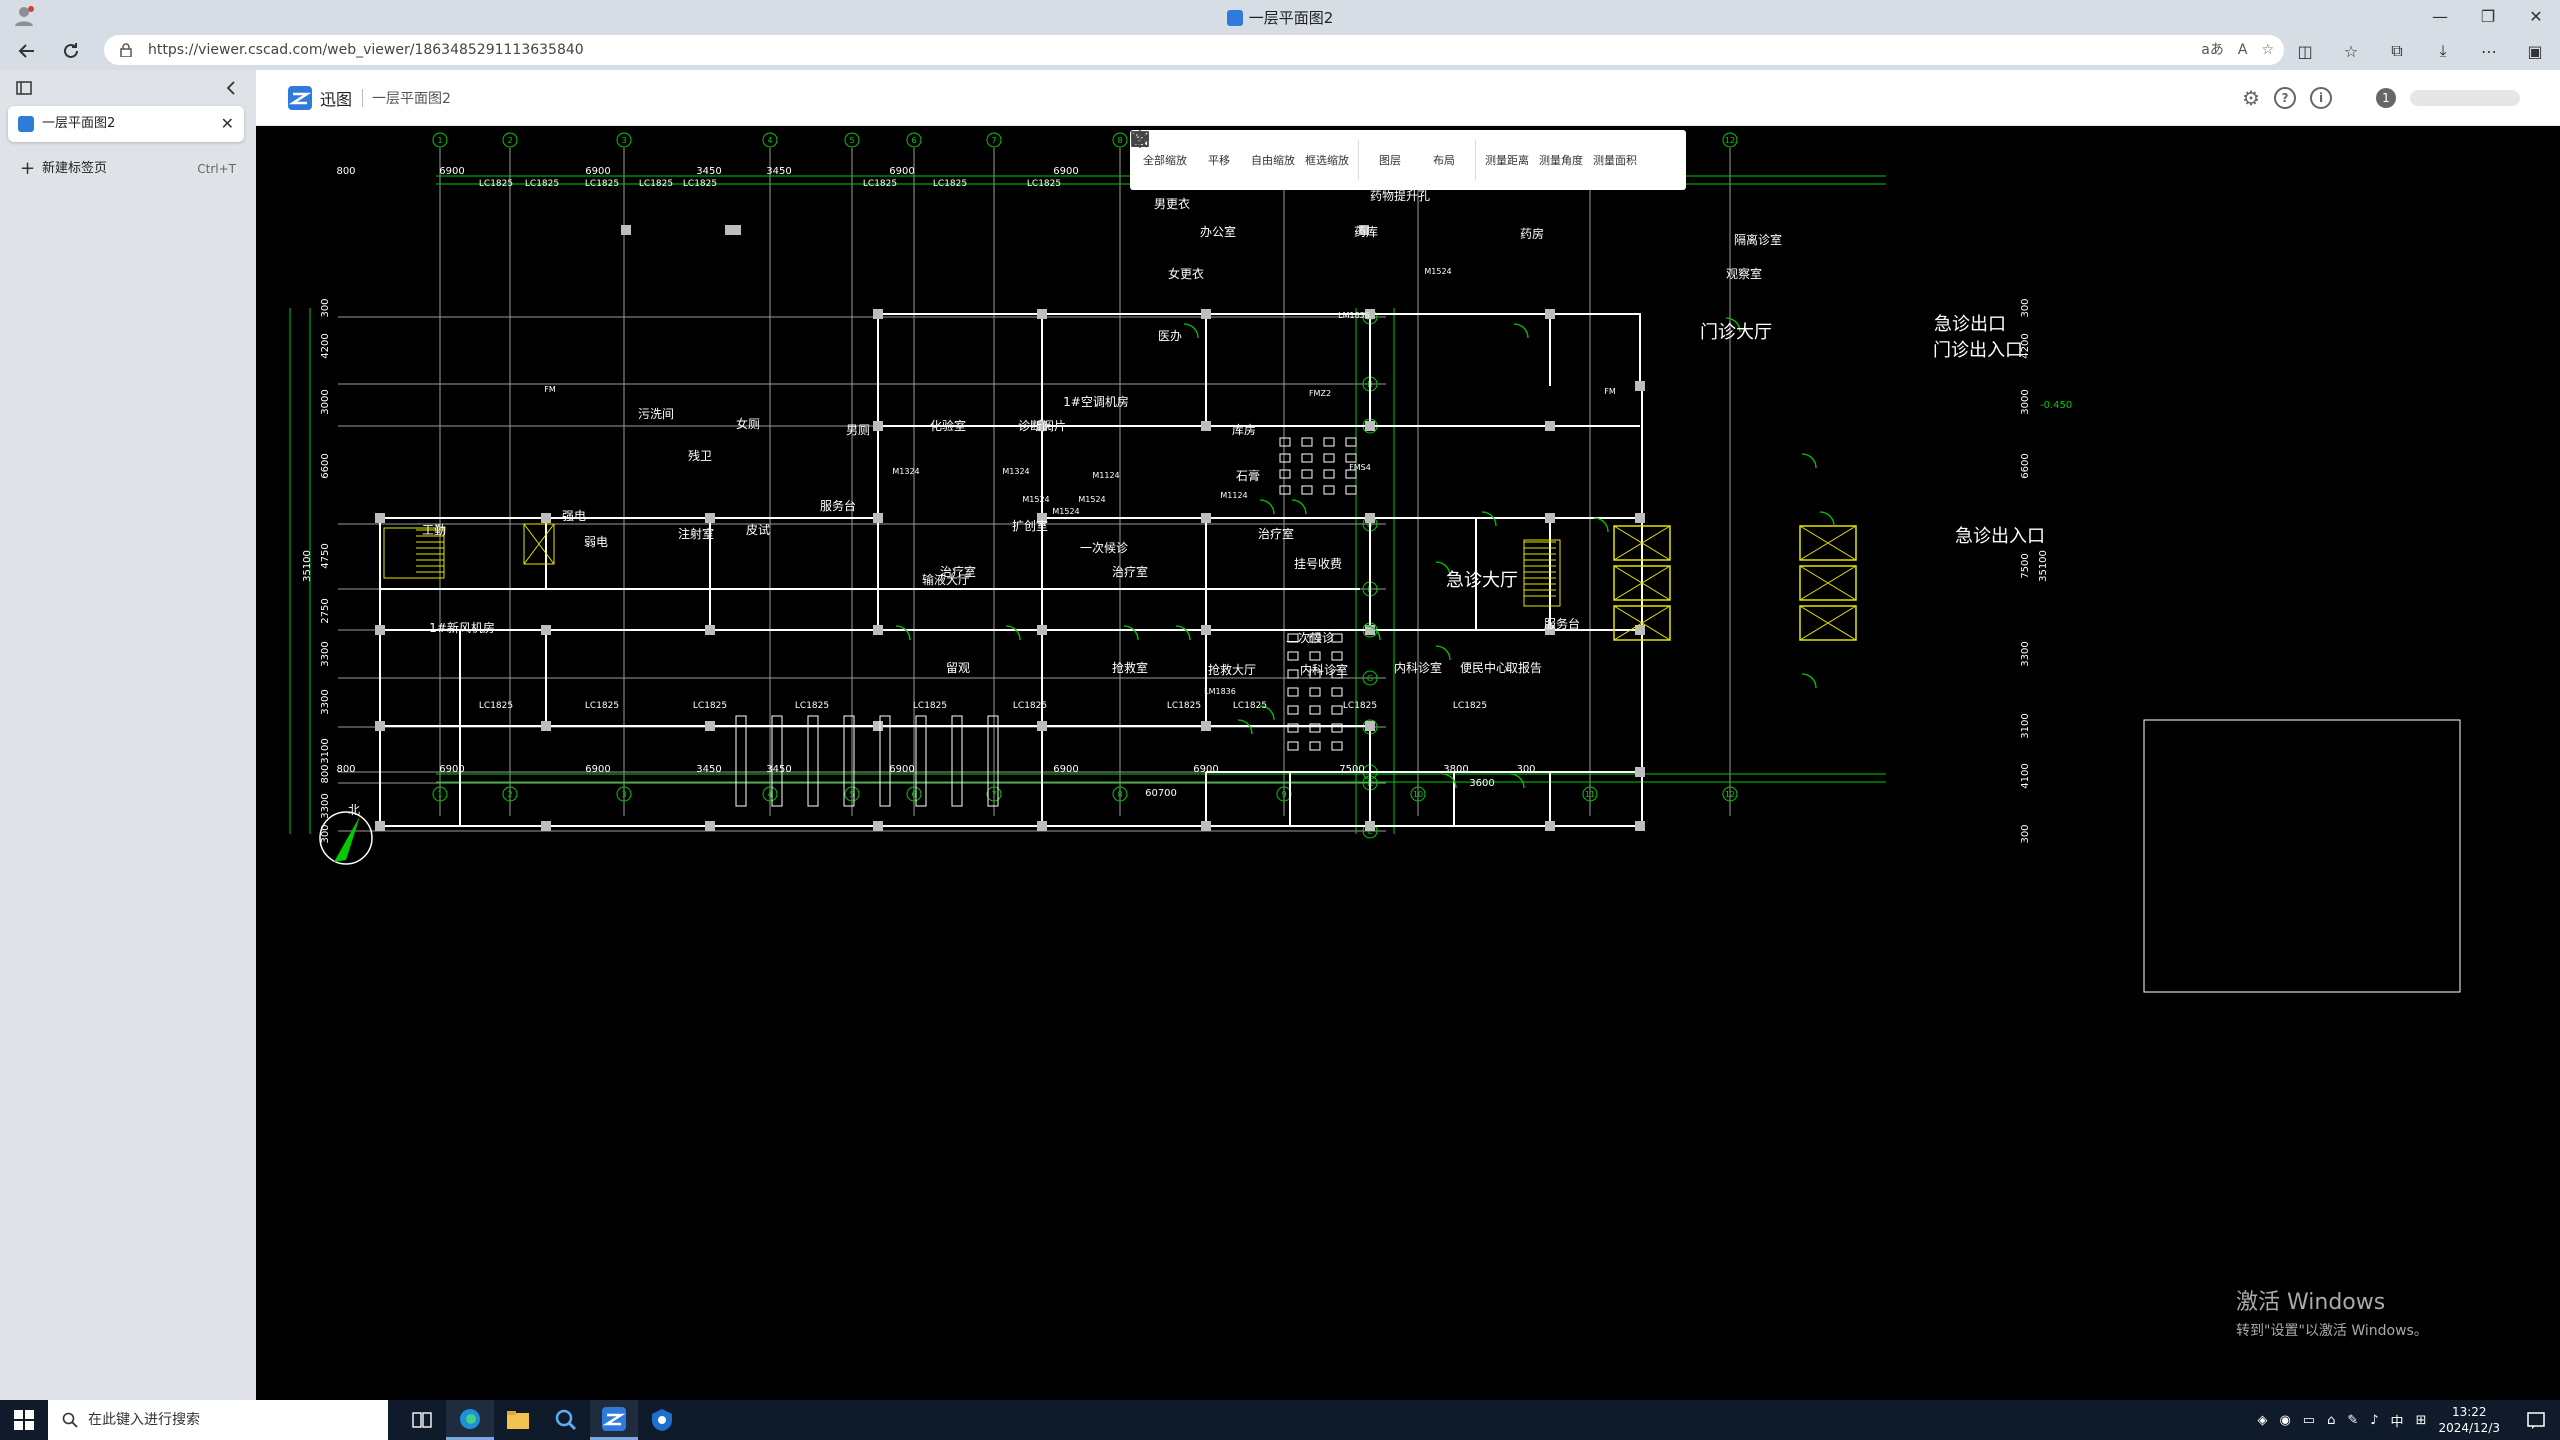  I want to click on search-app-icon, so click(566, 1420).